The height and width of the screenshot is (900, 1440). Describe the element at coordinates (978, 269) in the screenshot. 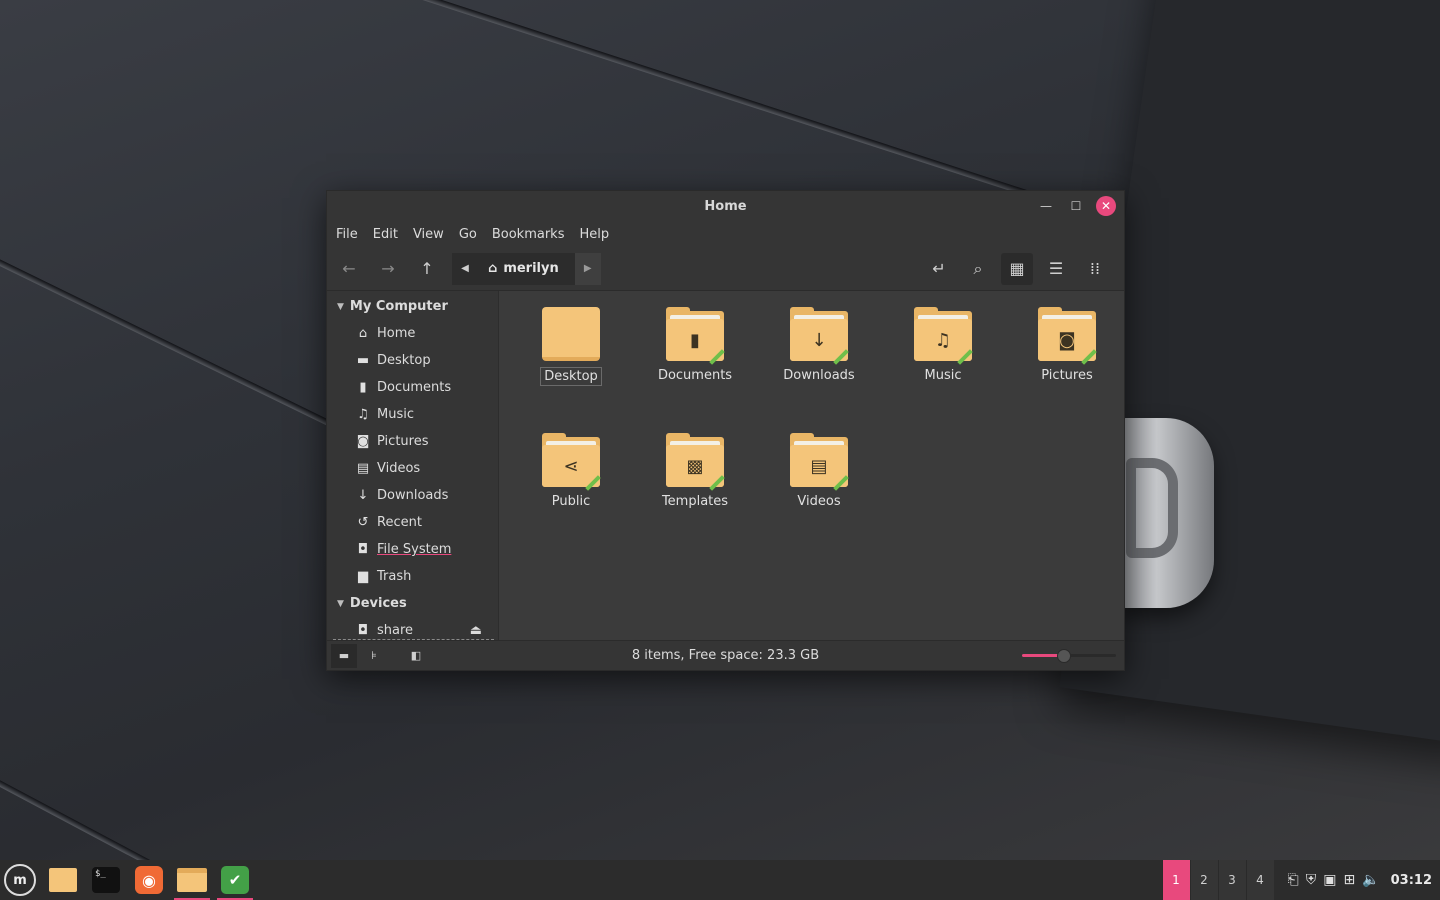

I see `search-button: ⌕` at that location.